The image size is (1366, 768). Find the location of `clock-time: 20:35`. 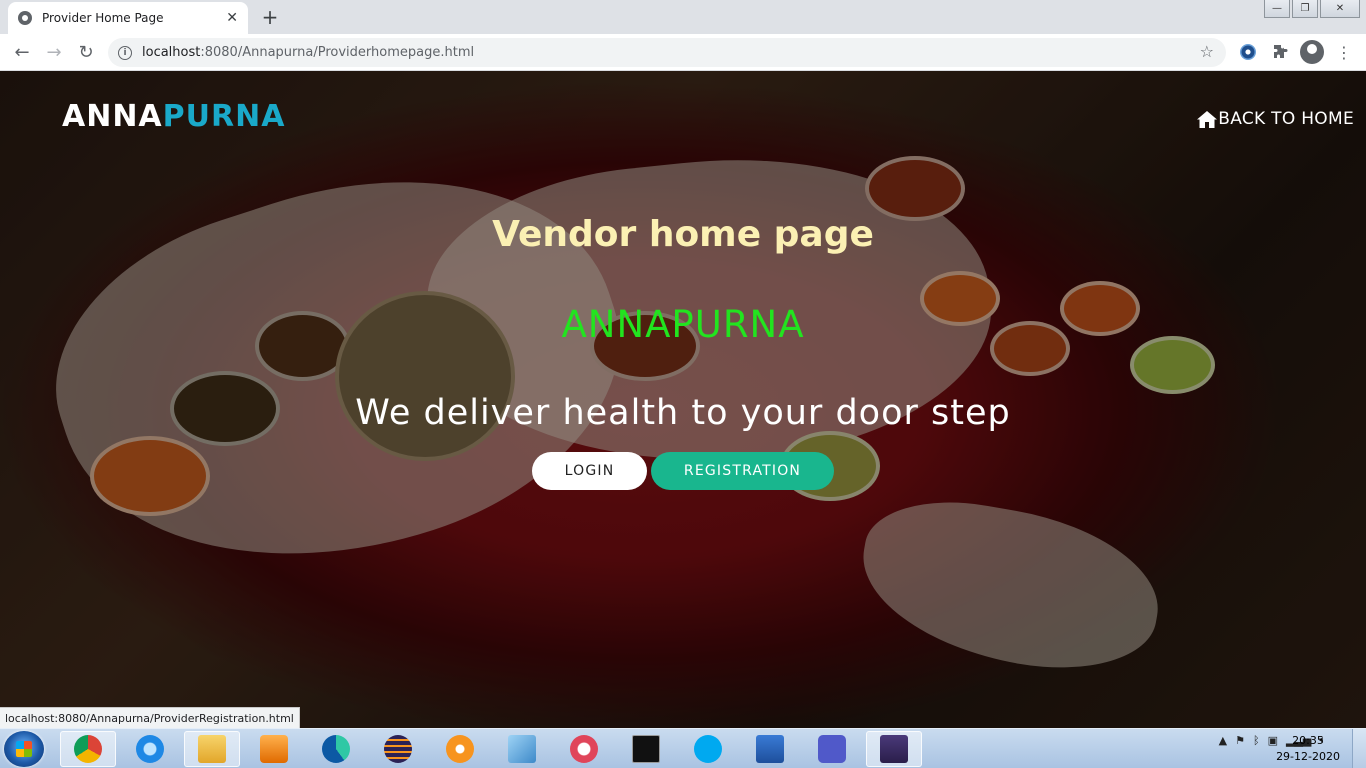

clock-time: 20:35 is located at coordinates (1308, 740).